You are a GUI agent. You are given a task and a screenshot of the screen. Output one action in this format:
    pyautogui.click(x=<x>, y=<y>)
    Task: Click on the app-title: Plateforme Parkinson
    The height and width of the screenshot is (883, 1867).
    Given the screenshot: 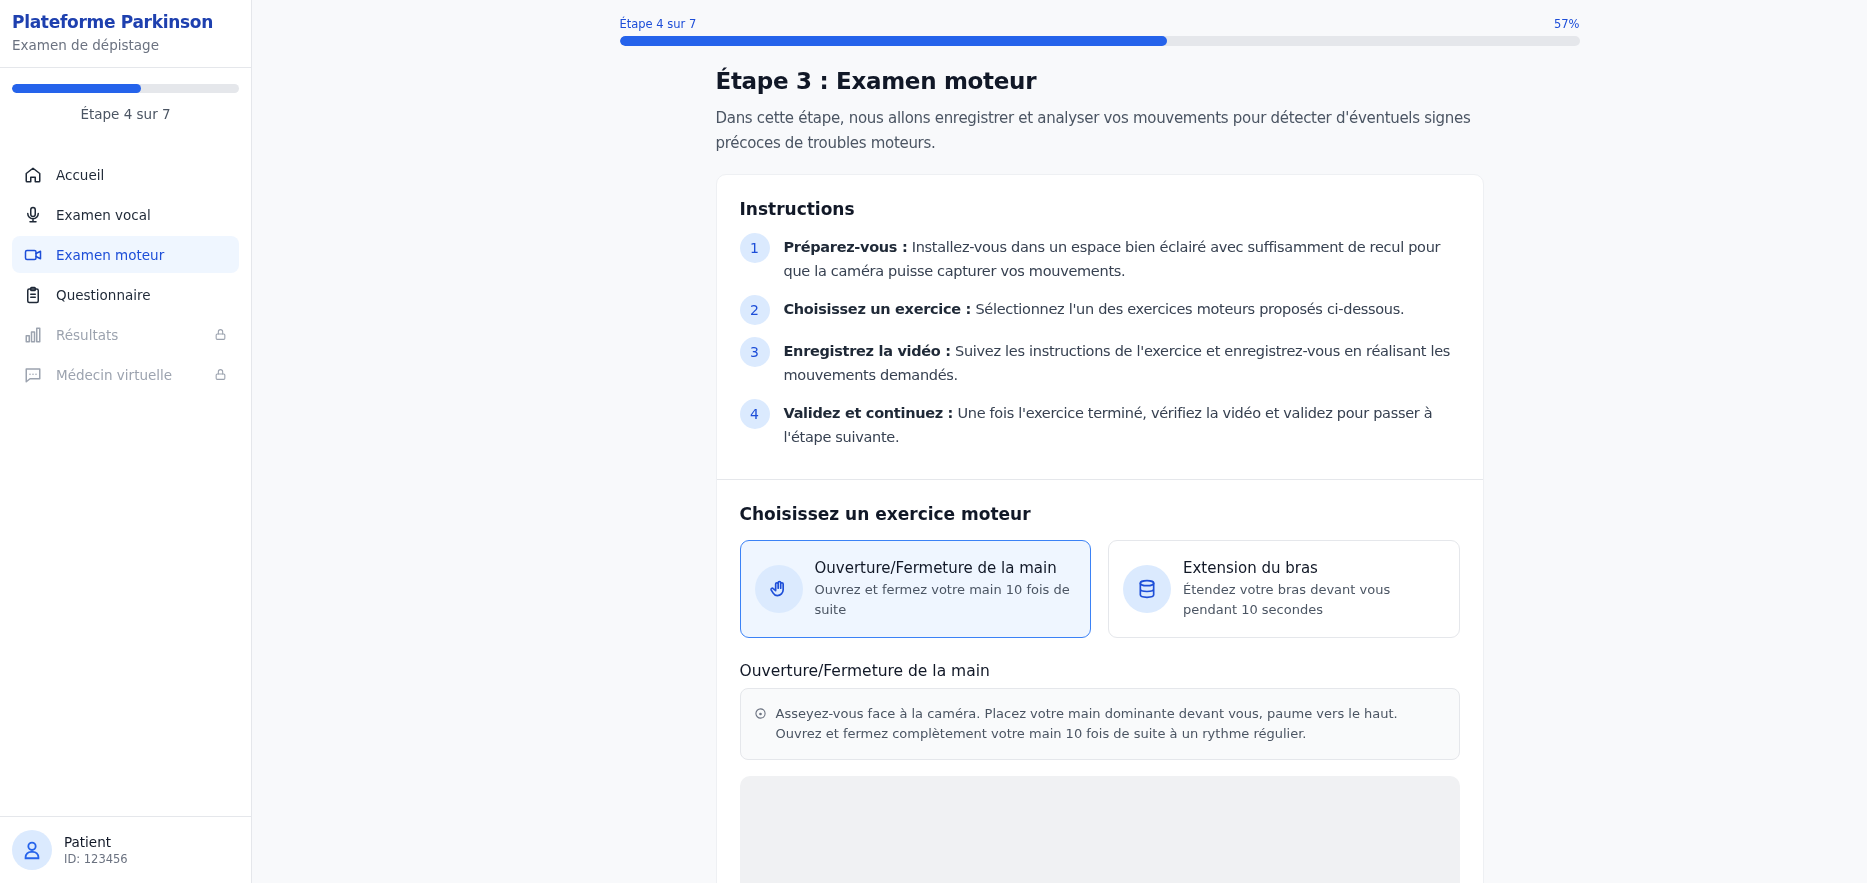 What is the action you would take?
    pyautogui.click(x=113, y=22)
    